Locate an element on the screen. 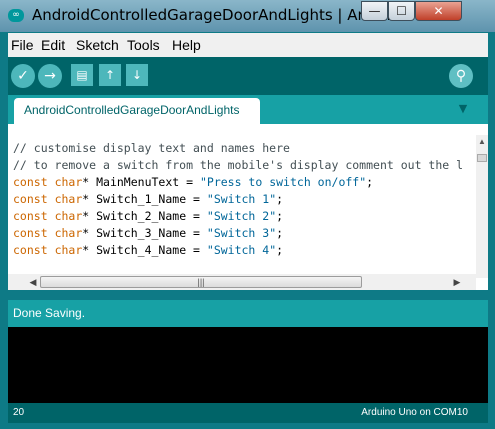 The image size is (495, 429). new-button: ▤ is located at coordinates (82, 75).